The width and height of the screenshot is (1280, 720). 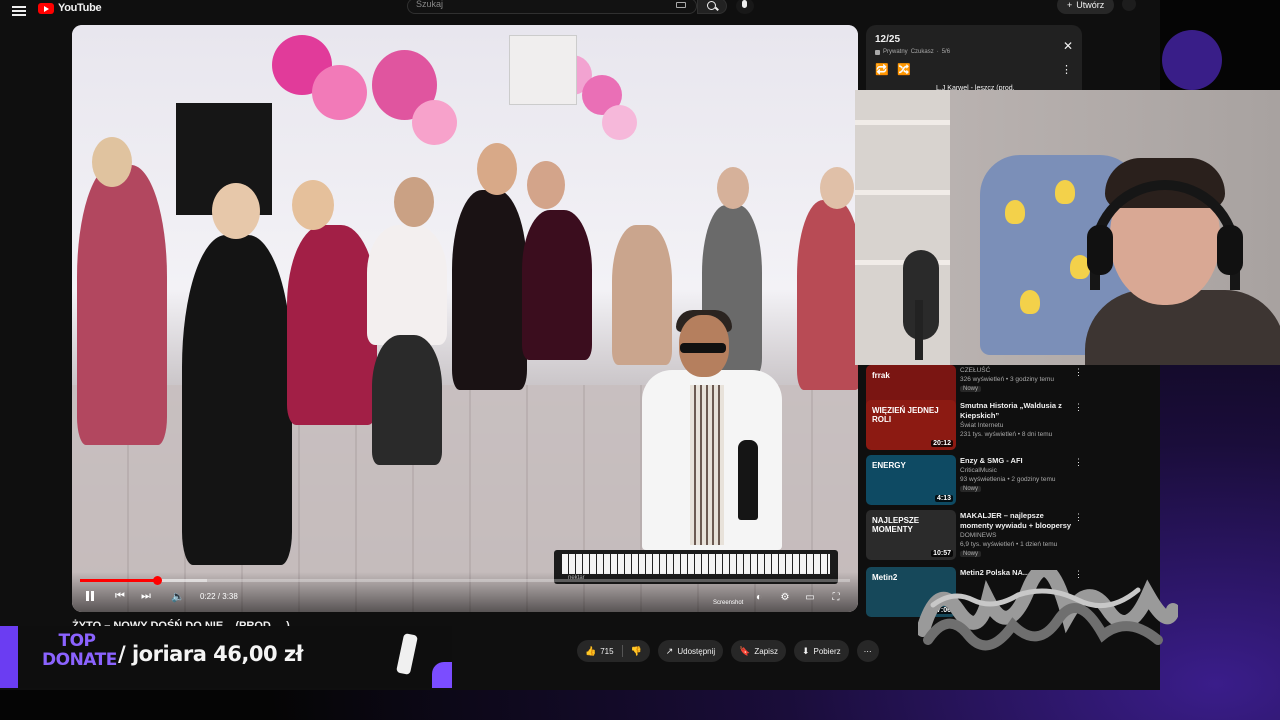 What do you see at coordinates (696, 651) in the screenshot?
I see `share-label: Udostępnij` at bounding box center [696, 651].